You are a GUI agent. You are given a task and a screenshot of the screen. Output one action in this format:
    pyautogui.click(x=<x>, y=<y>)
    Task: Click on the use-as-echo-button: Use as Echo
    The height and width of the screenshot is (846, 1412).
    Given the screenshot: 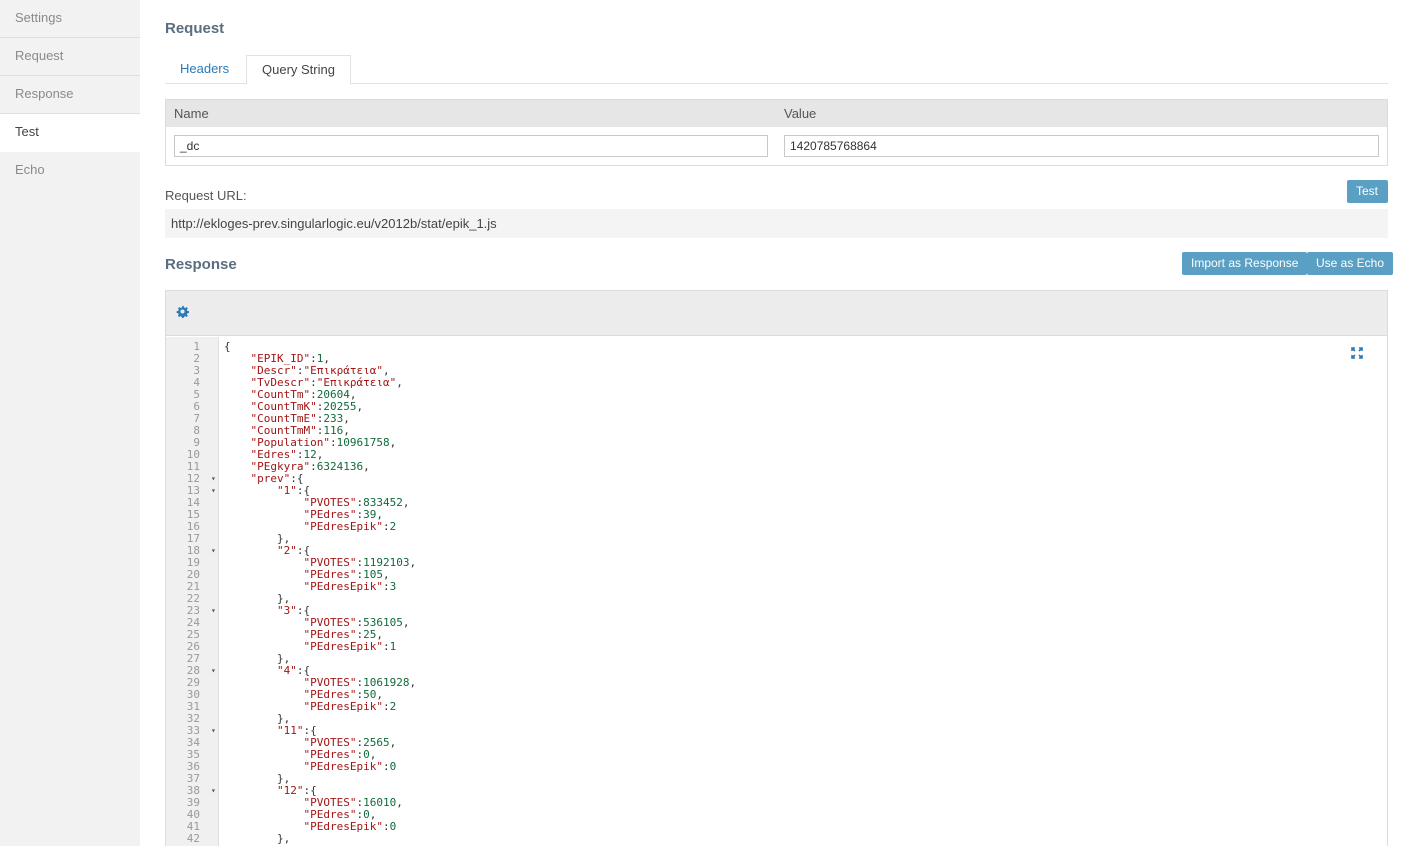 What is the action you would take?
    pyautogui.click(x=1350, y=263)
    